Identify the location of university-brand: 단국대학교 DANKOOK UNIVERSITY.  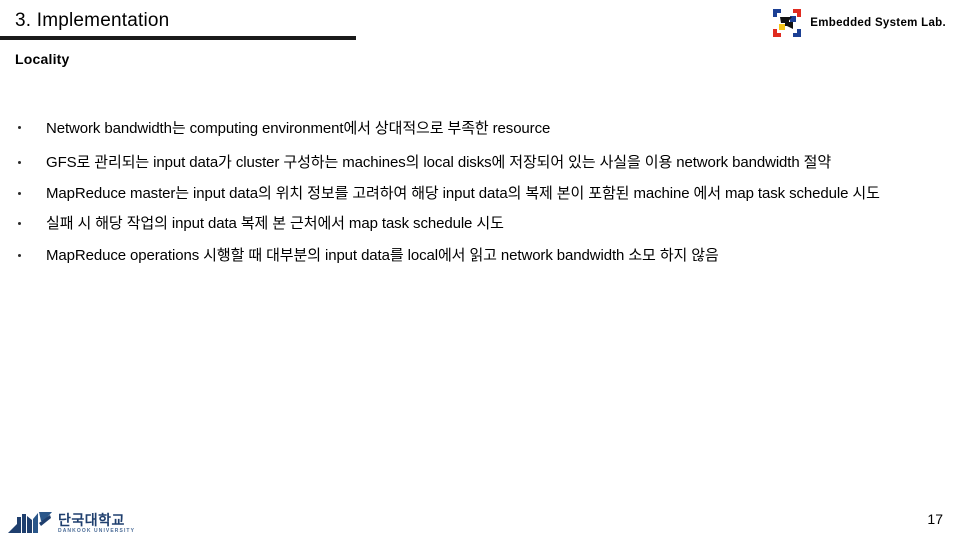
(71, 523).